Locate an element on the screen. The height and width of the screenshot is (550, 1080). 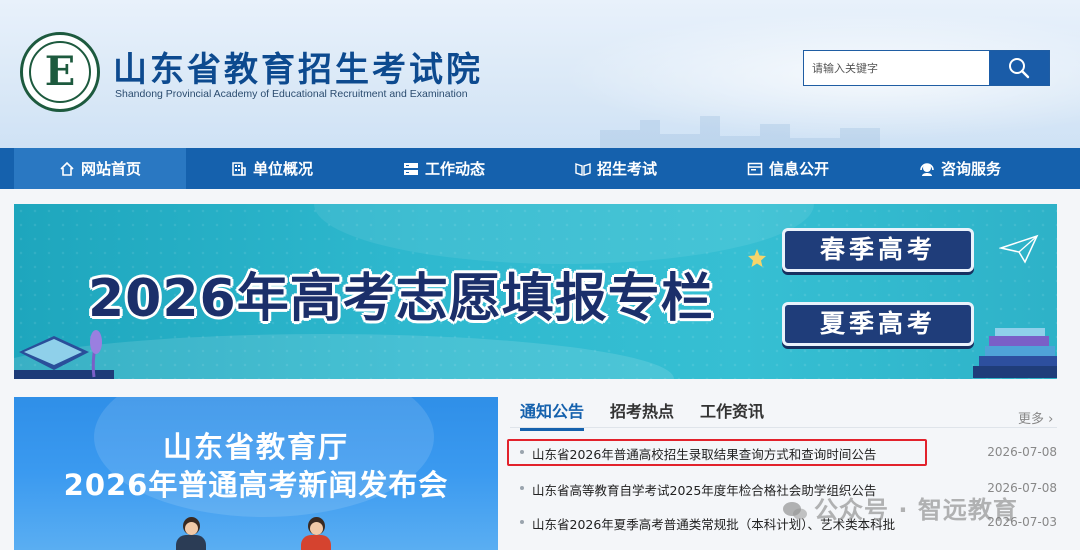
search-box is located at coordinates (926, 68).